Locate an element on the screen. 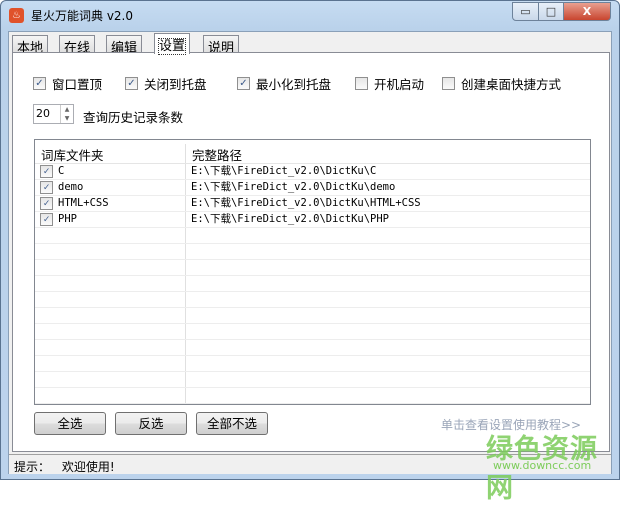 This screenshot has width=620, height=505. watermark-url: www.downcc.com is located at coordinates (542, 465).